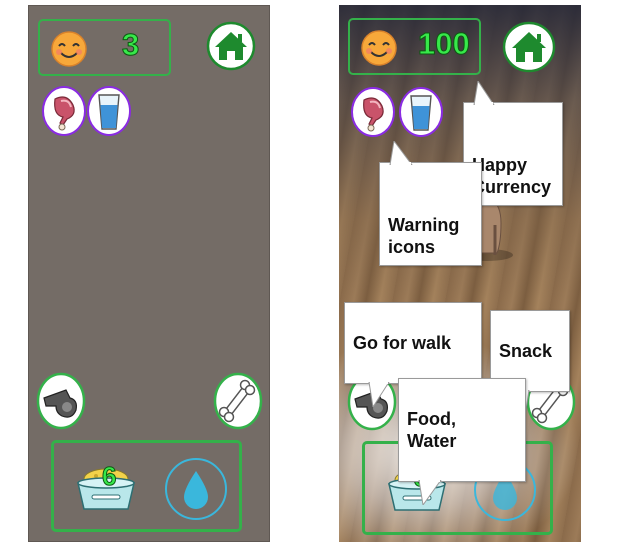 The height and width of the screenshot is (547, 634). I want to click on callout-go-for-walk-text: Go for walk, so click(402, 343).